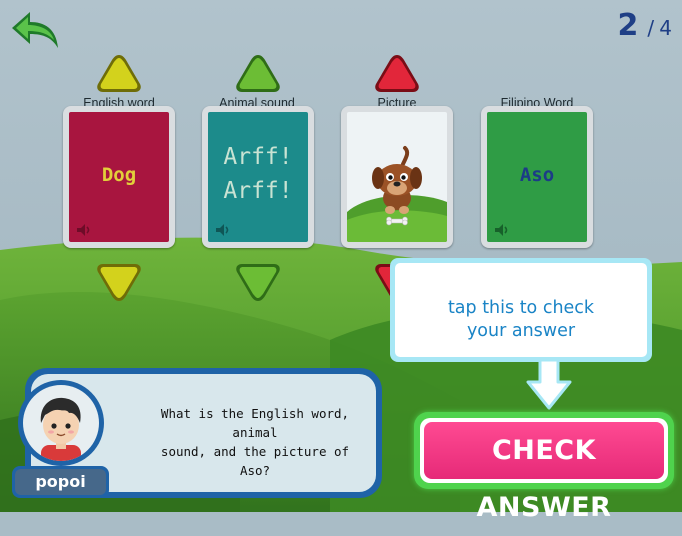 The image size is (682, 536). I want to click on filipino-word-card: Aso, so click(537, 177).